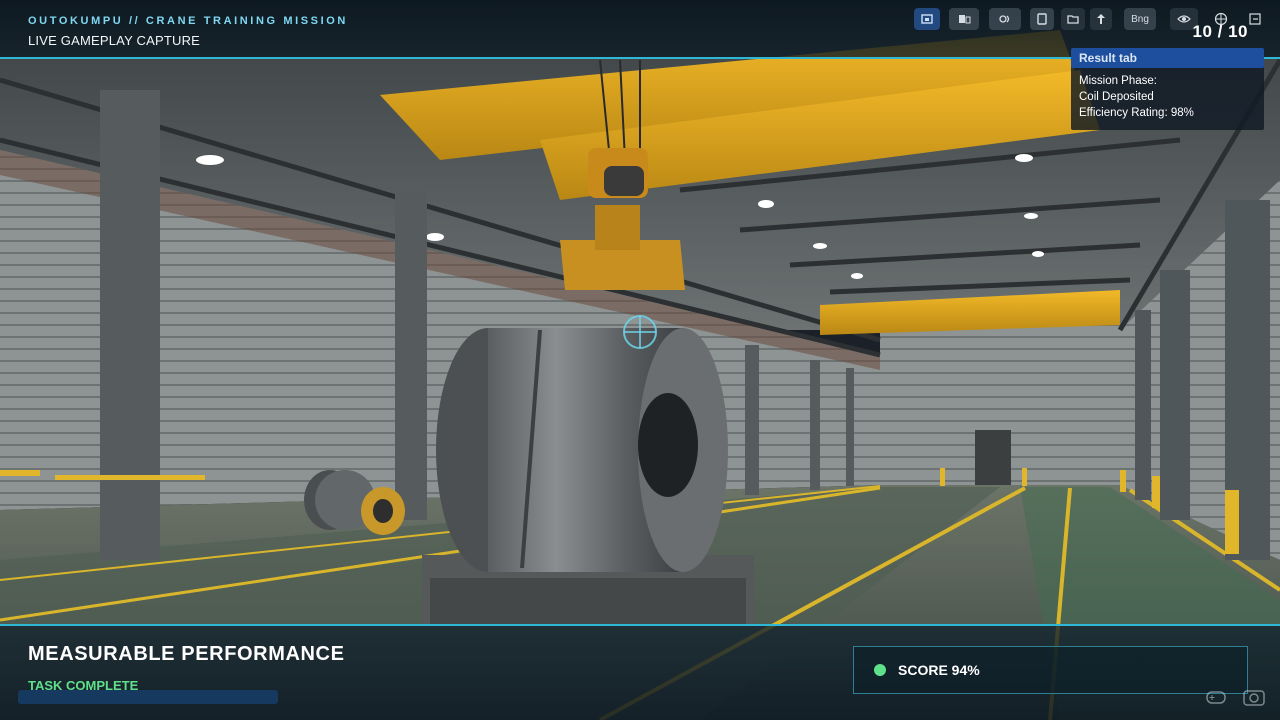 Image resolution: width=1280 pixels, height=720 pixels. Describe the element at coordinates (1216, 697) in the screenshot. I see `gamepad-icon` at that location.